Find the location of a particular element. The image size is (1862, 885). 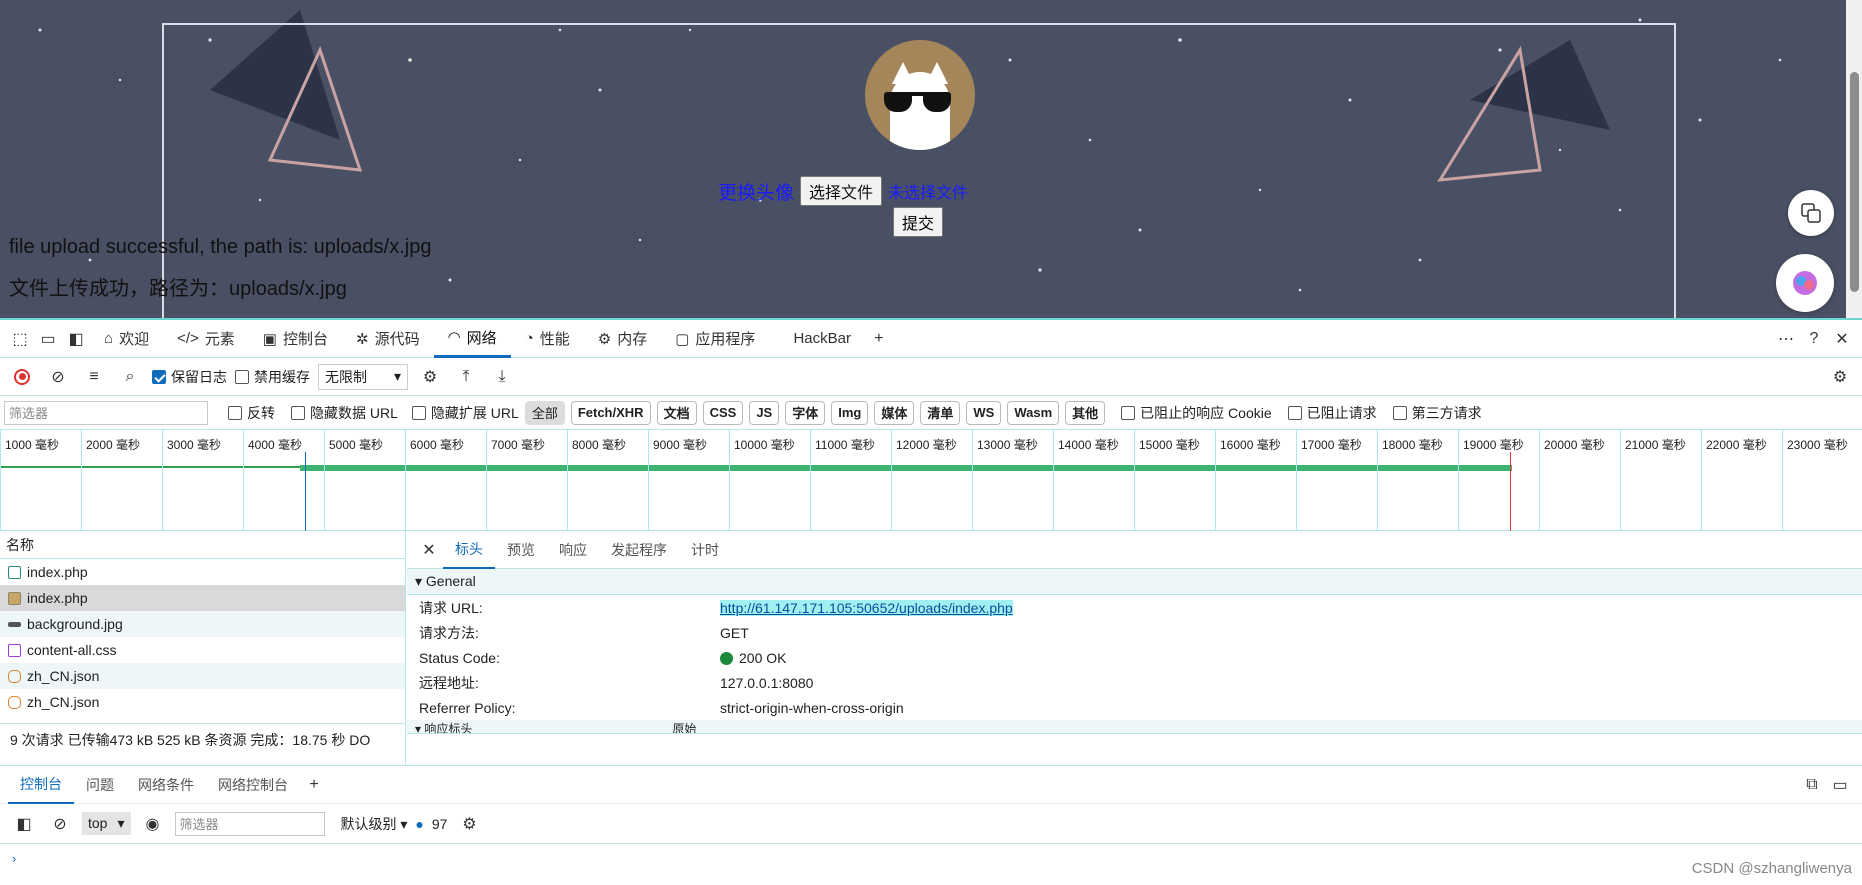

filter-type-ws: WS is located at coordinates (984, 412).